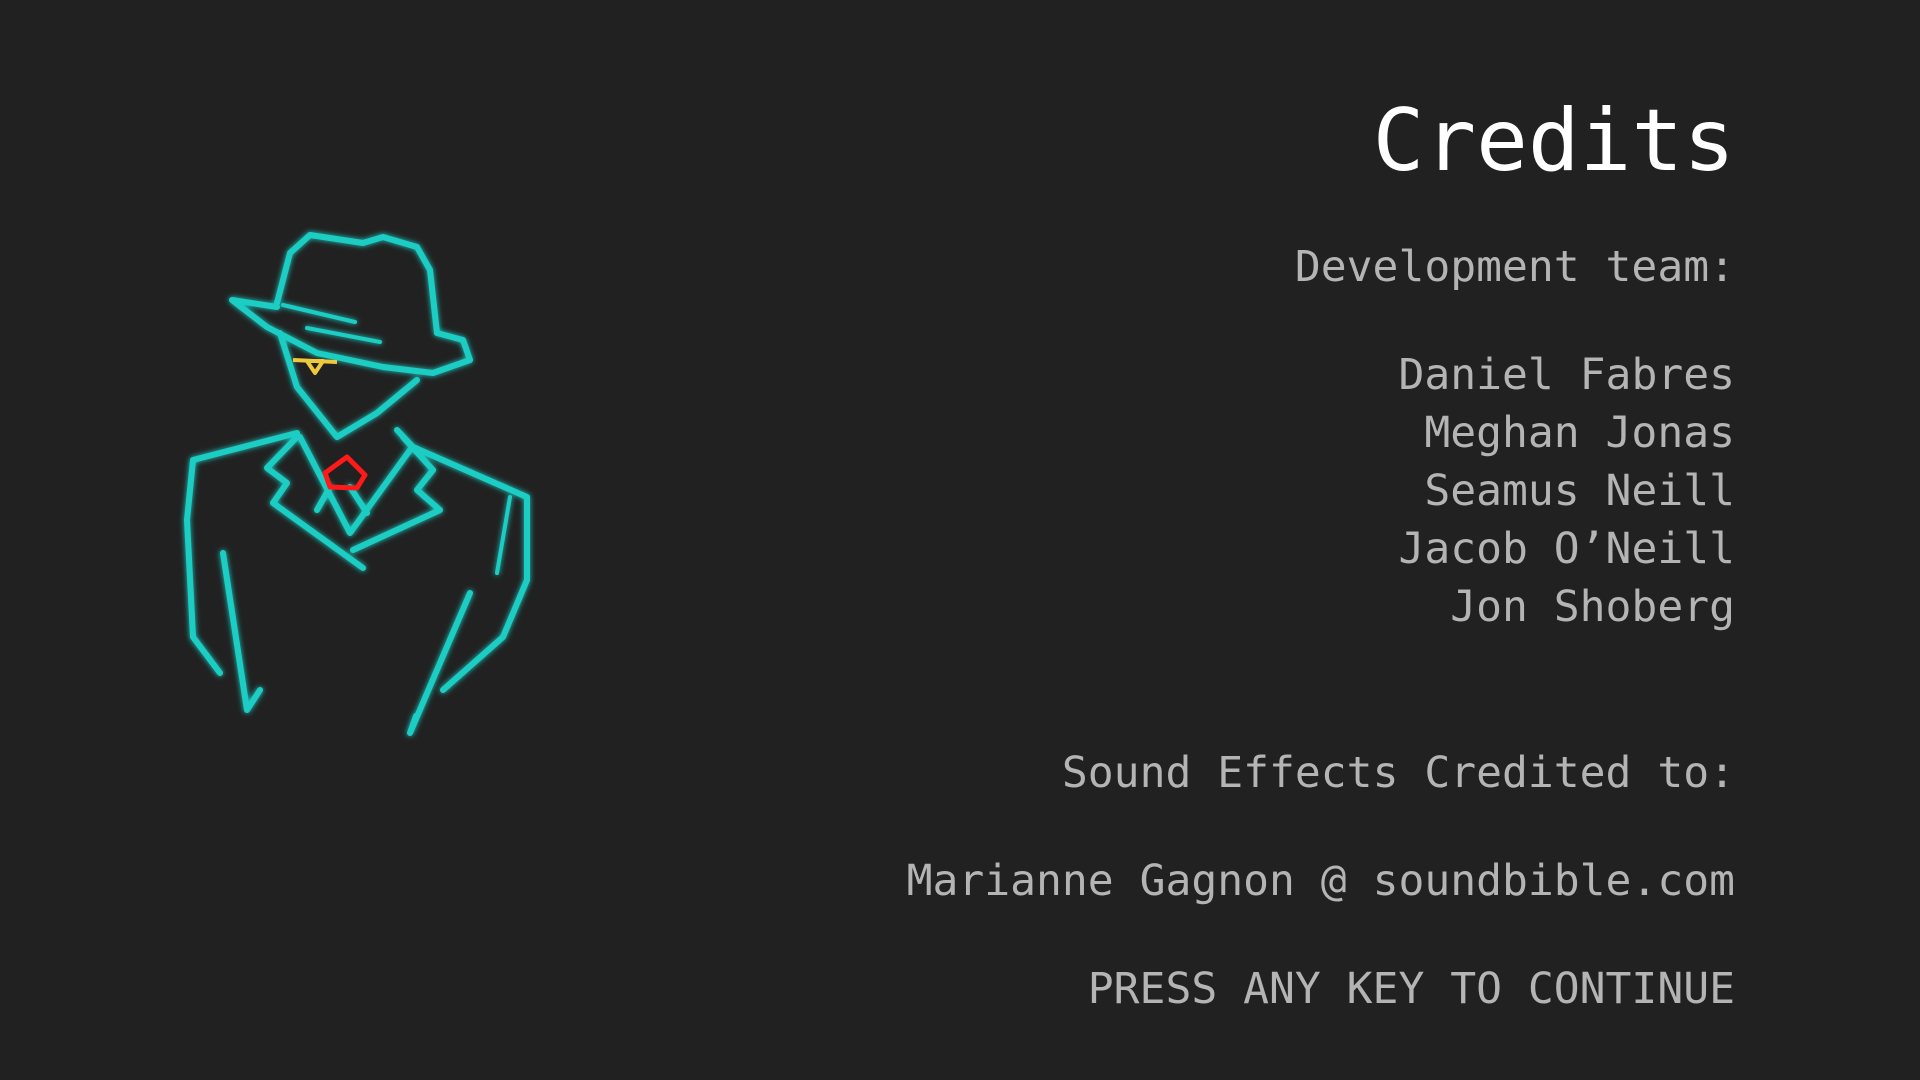 This screenshot has width=1920, height=1080. What do you see at coordinates (345, 472) in the screenshot?
I see `red-gem-icon` at bounding box center [345, 472].